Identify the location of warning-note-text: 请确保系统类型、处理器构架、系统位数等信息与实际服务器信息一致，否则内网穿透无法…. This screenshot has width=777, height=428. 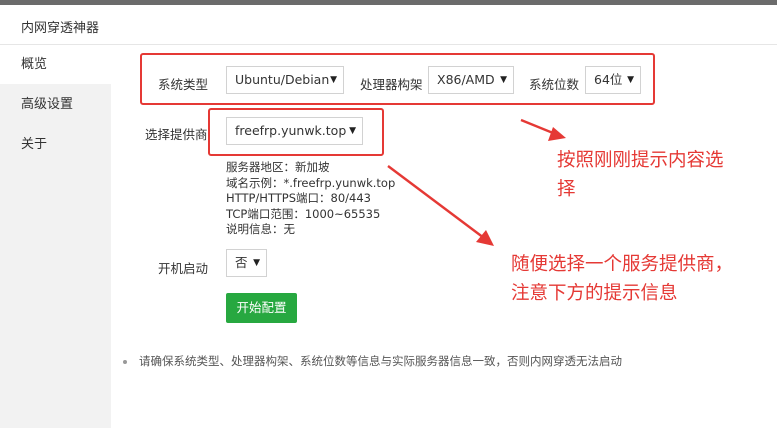
(380, 361).